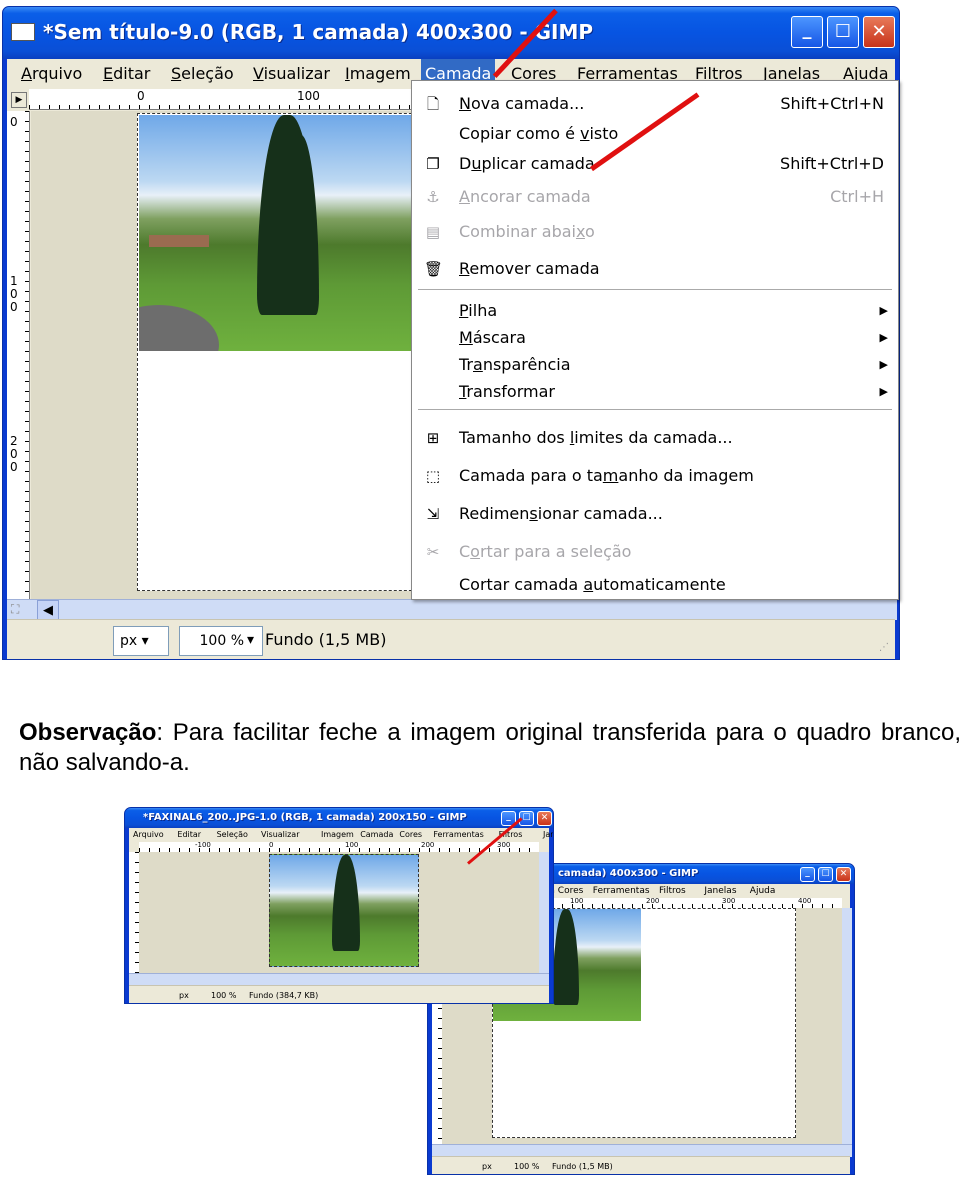 This screenshot has width=960, height=1180. Describe the element at coordinates (548, 835) in the screenshot. I see `menu-item-9: Janelas` at that location.